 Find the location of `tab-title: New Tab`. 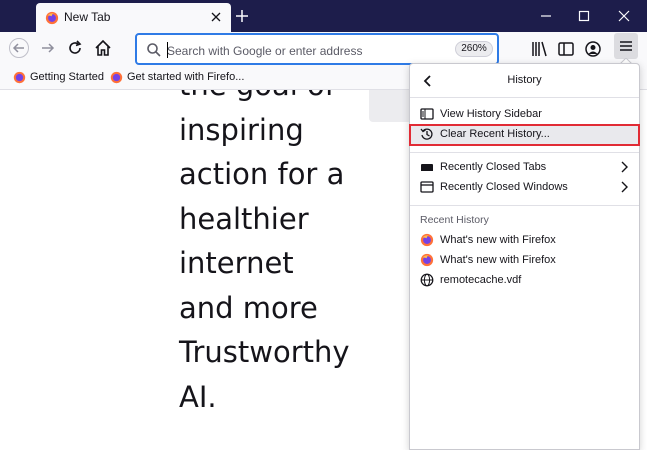

tab-title: New Tab is located at coordinates (87, 17).